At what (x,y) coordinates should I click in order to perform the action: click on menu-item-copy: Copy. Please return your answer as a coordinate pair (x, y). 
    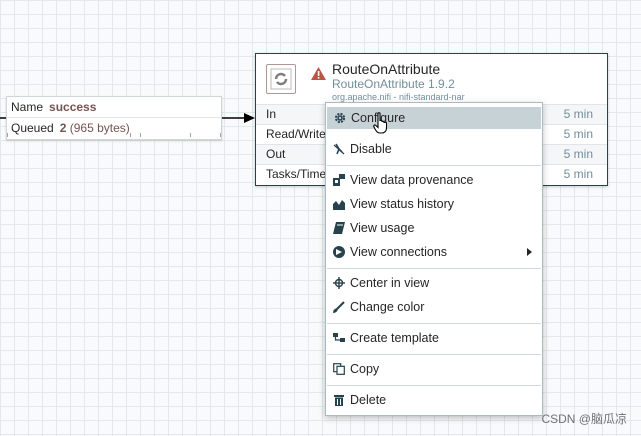
    Looking at the image, I should click on (434, 369).